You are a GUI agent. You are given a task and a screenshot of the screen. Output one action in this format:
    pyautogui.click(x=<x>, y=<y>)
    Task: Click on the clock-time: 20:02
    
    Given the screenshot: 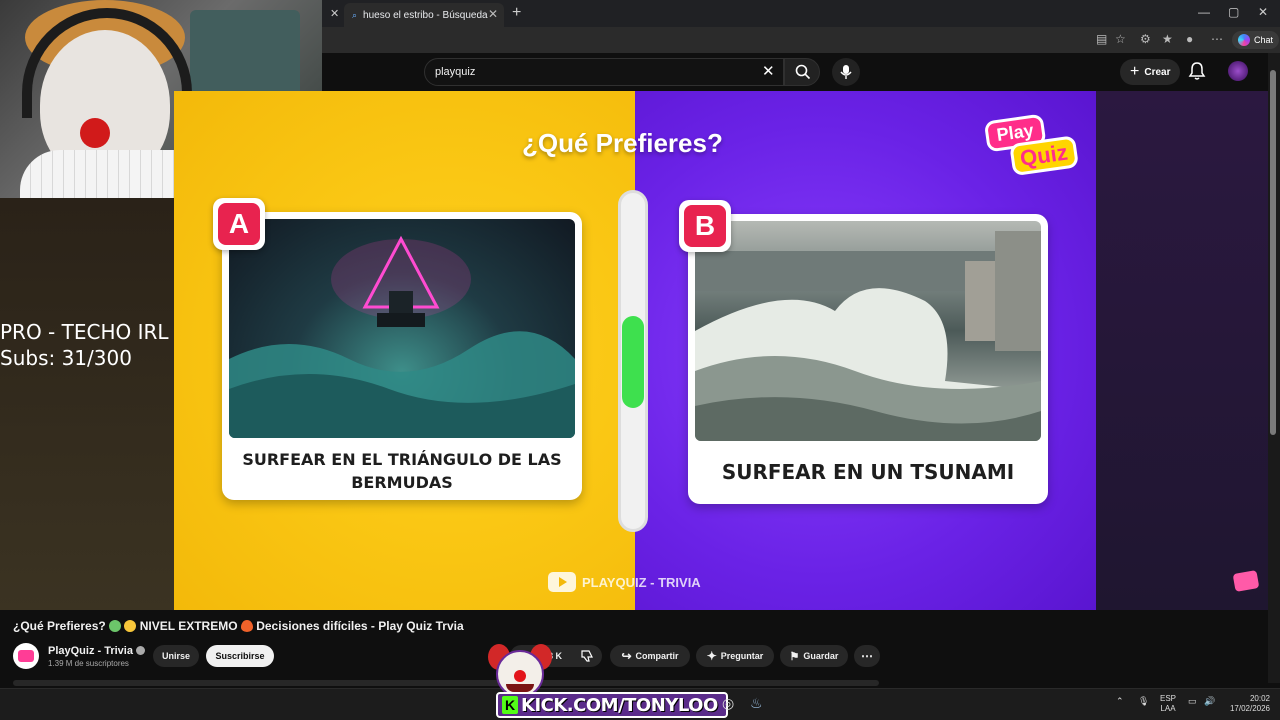 What is the action you would take?
    pyautogui.click(x=1259, y=698)
    